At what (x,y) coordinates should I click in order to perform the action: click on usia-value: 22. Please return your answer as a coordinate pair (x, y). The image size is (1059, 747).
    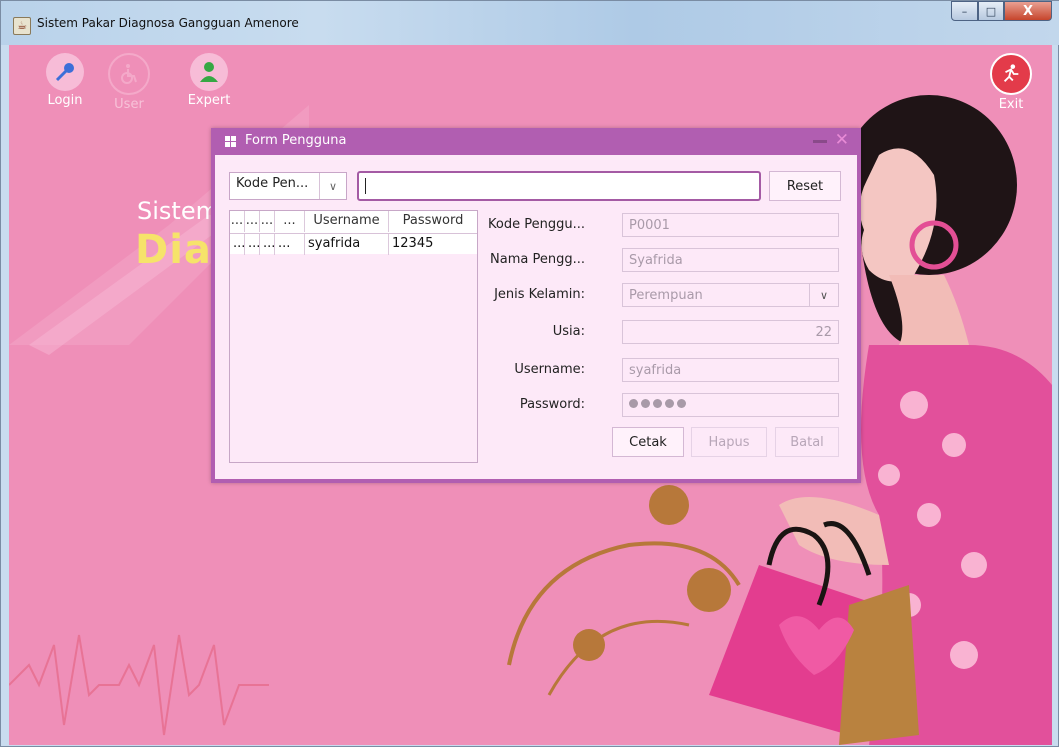
    Looking at the image, I should click on (823, 332).